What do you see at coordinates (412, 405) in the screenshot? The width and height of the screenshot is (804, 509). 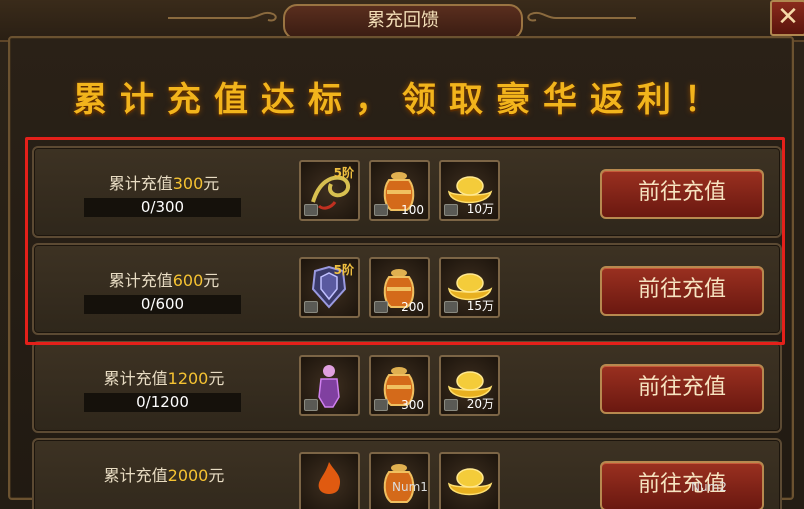 I see `item-count: 300` at bounding box center [412, 405].